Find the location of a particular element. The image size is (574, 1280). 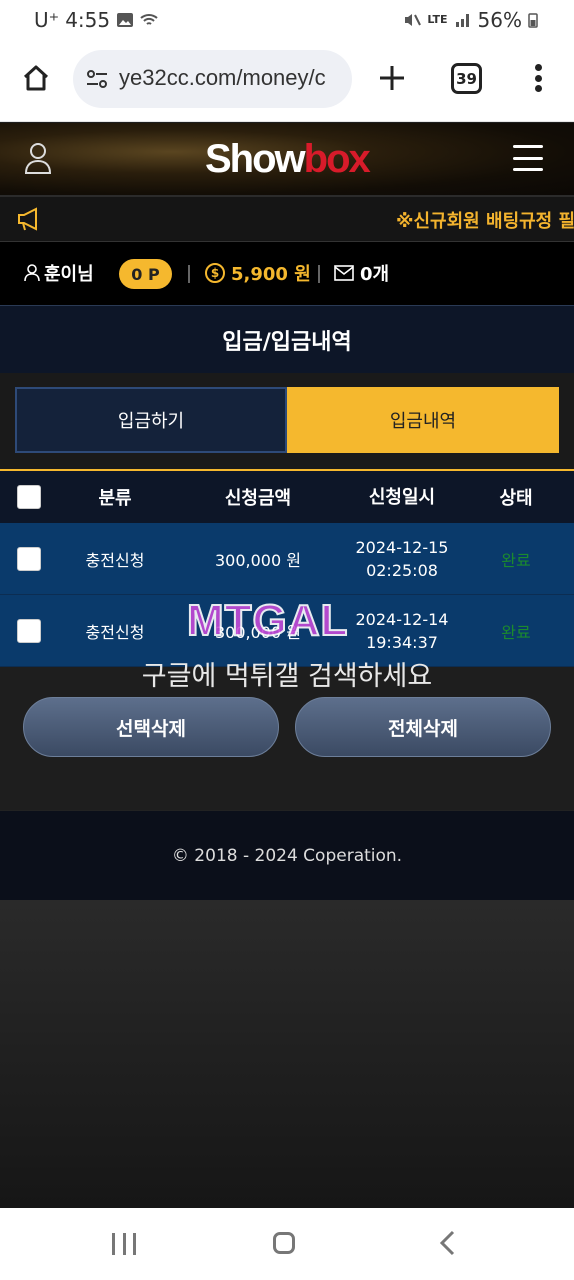

tab-count: 39 is located at coordinates (466, 78).